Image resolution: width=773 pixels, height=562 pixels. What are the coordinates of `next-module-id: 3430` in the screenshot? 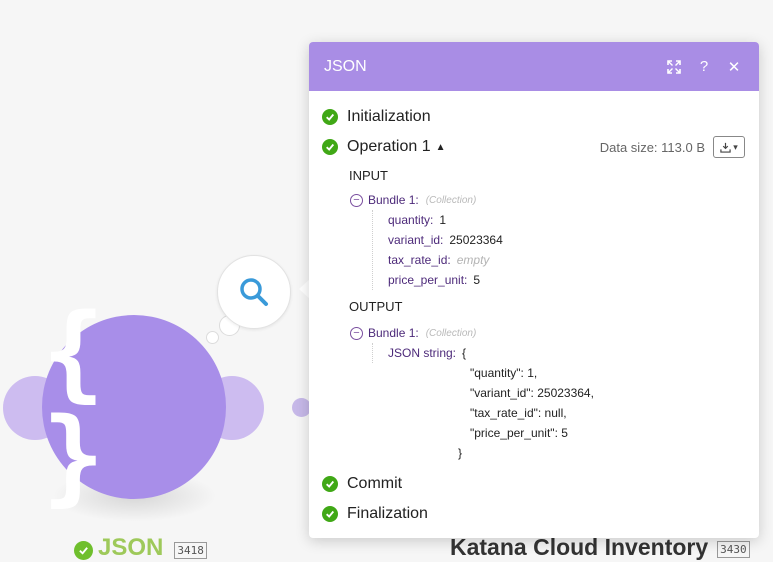 It's located at (733, 549).